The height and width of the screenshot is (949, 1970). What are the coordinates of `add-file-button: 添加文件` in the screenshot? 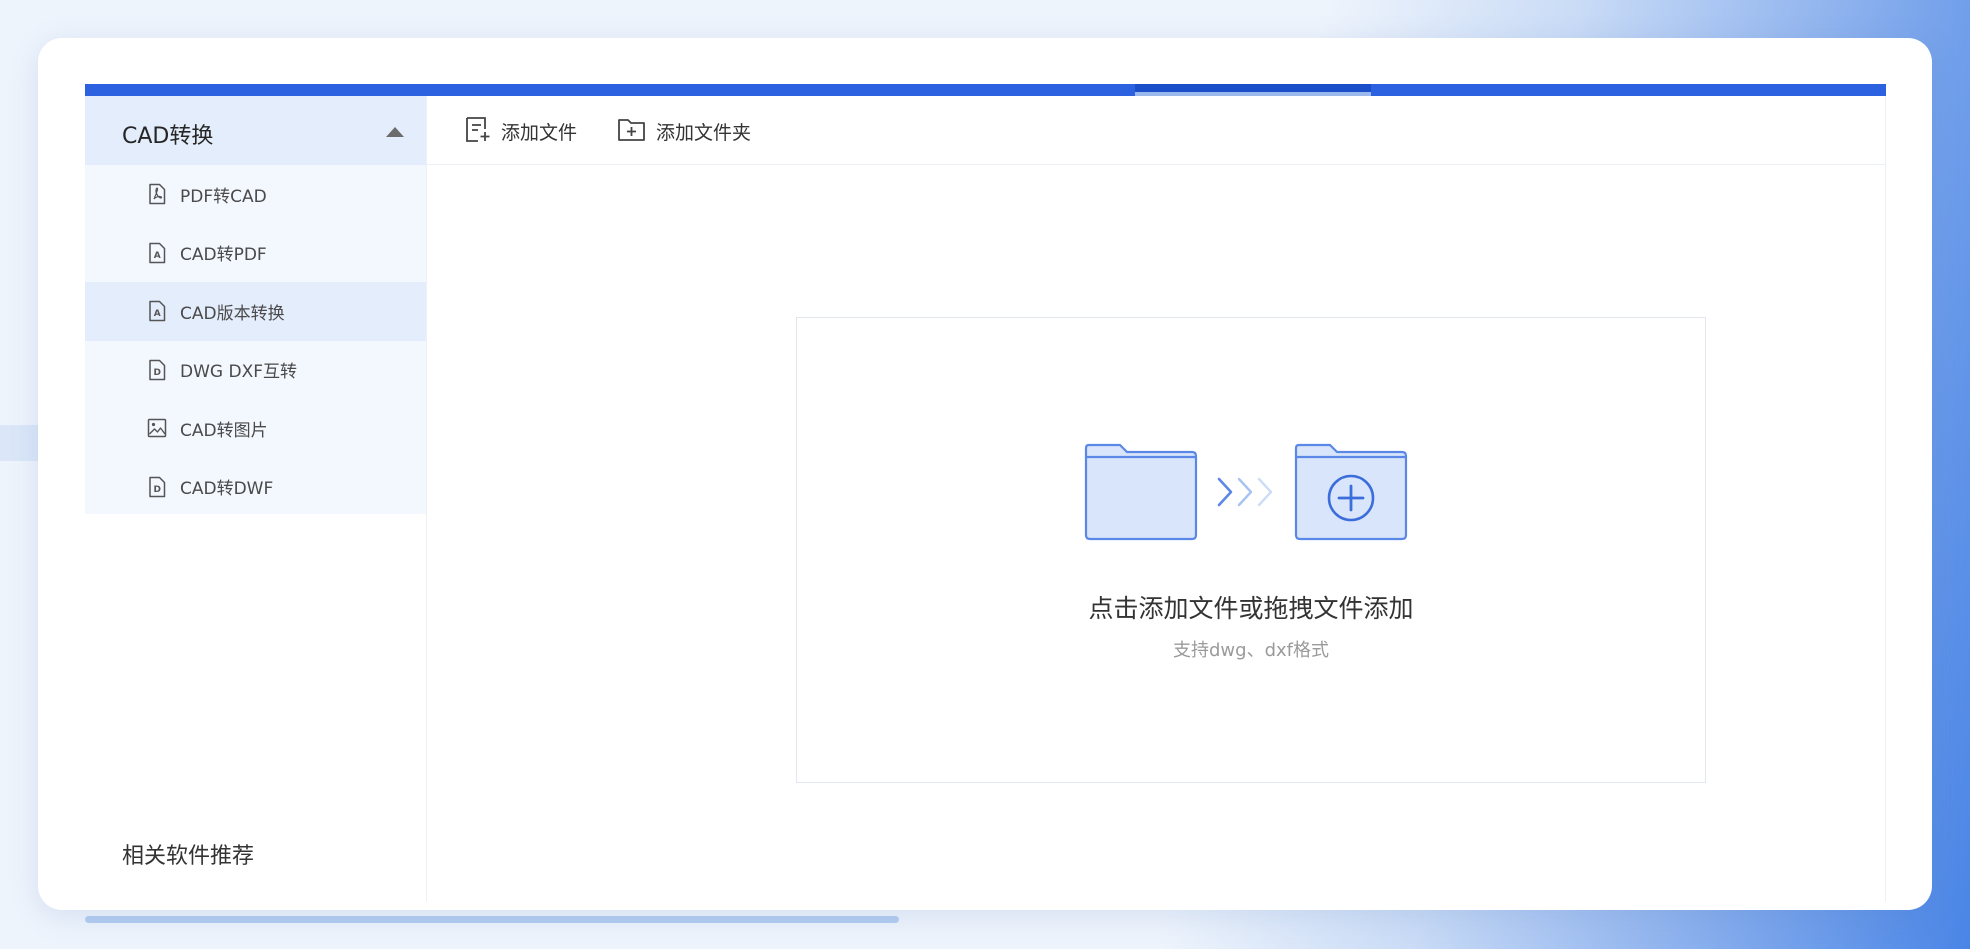 It's located at (520, 131).